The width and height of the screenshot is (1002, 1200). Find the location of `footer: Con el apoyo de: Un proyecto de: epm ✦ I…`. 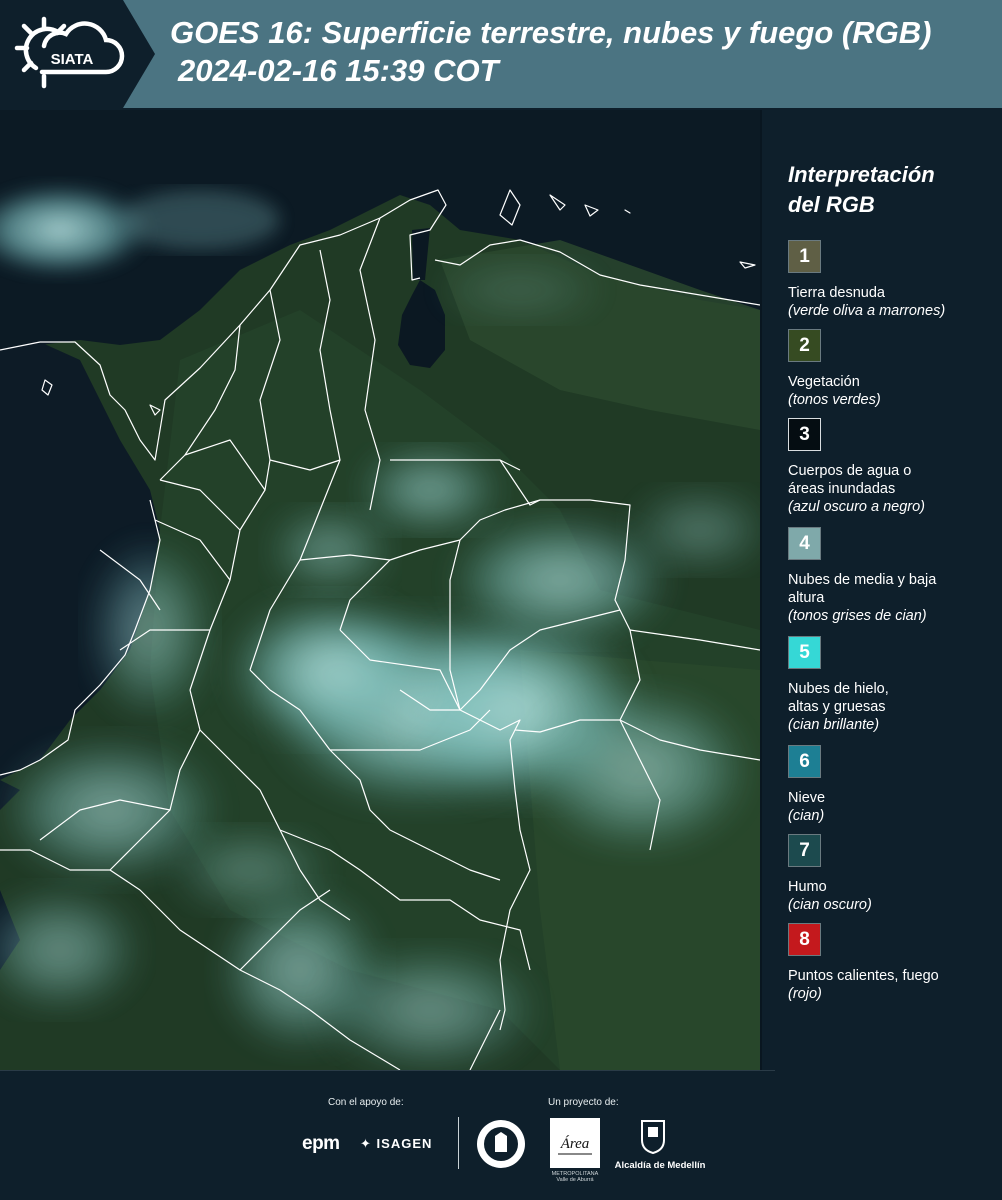

footer: Con el apoyo de: Un proyecto de: epm ✦ I… is located at coordinates (501, 1135).